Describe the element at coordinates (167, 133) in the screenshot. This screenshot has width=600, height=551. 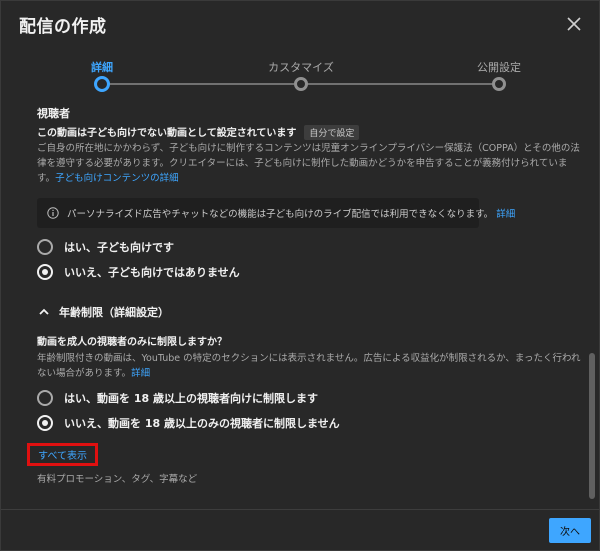
I see `audience-setting-text: この動画は子ども向けでない動画として設定されています` at that location.